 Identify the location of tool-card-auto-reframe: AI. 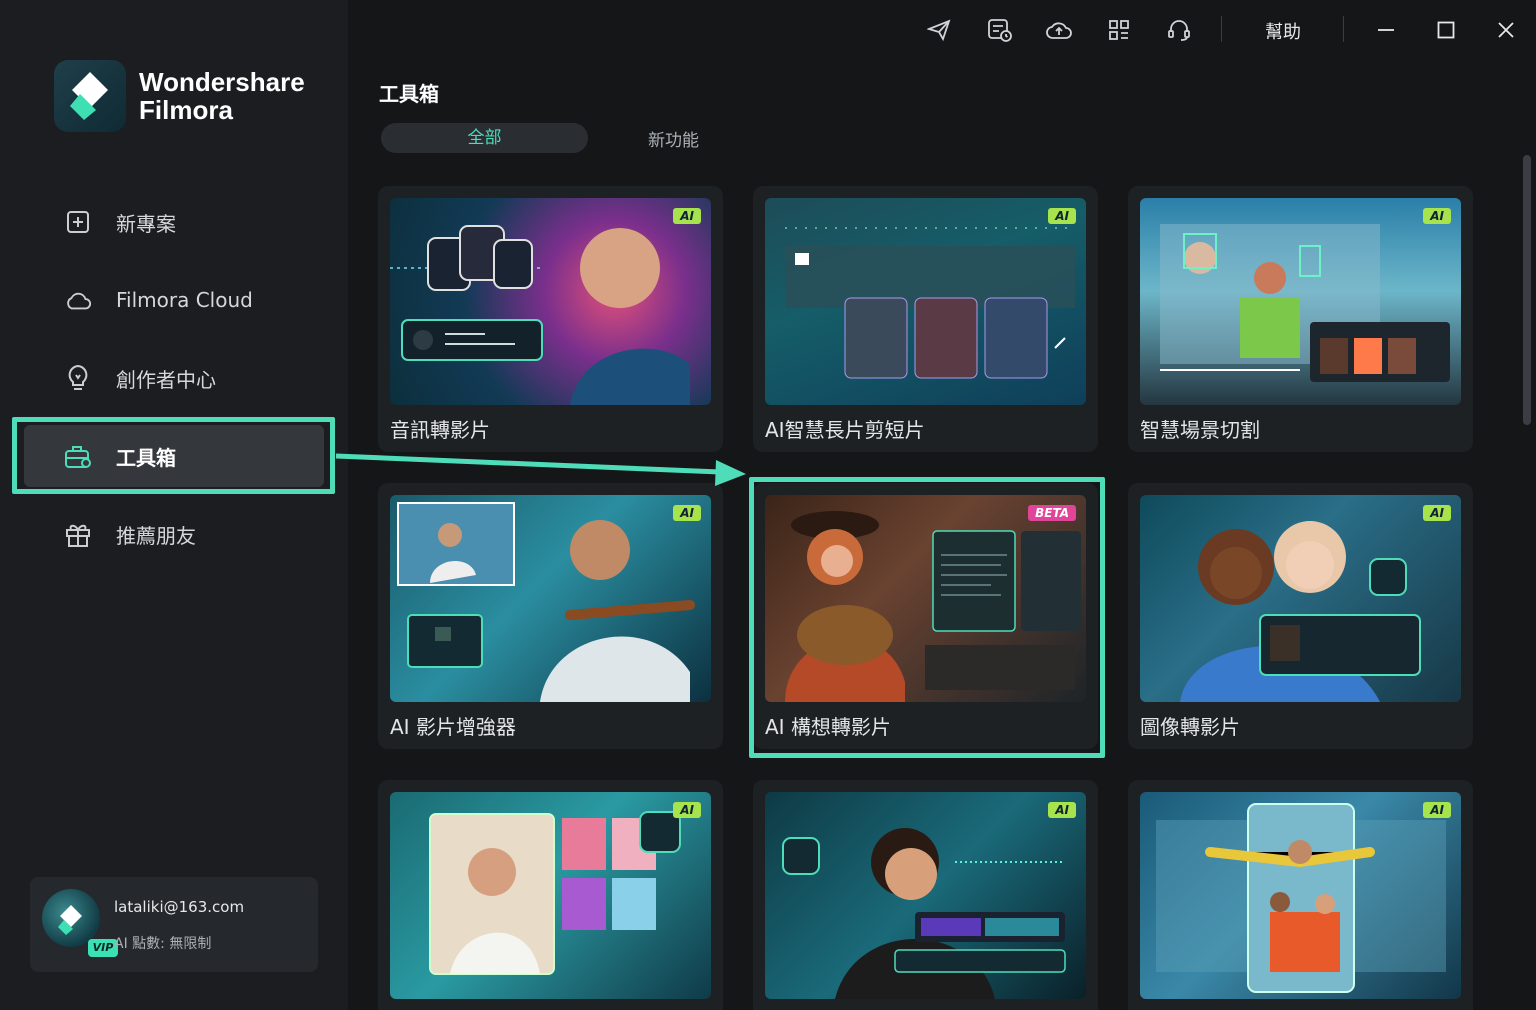
(1300, 895).